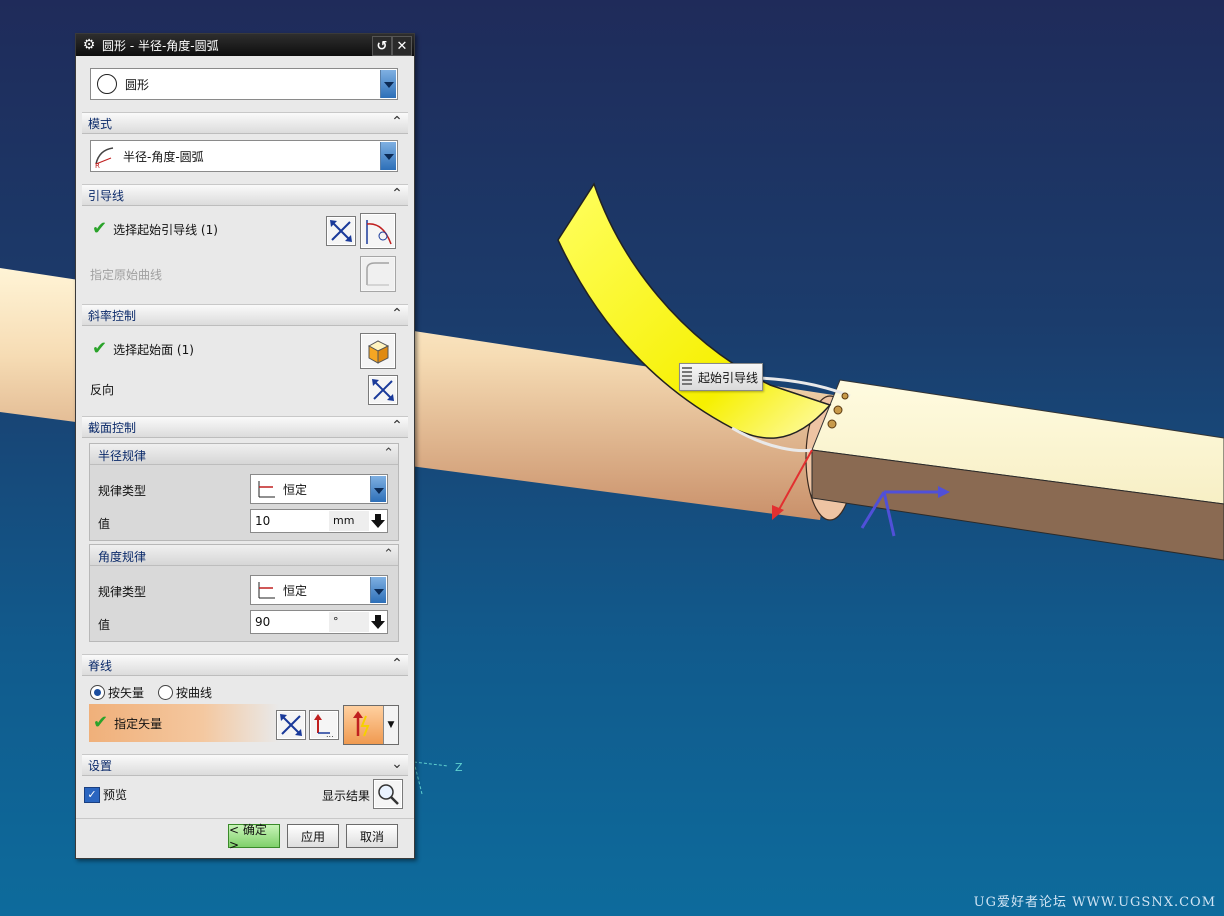 The width and height of the screenshot is (1224, 916). I want to click on specify-vector-row: ✔ 指定矢量, so click(184, 723).